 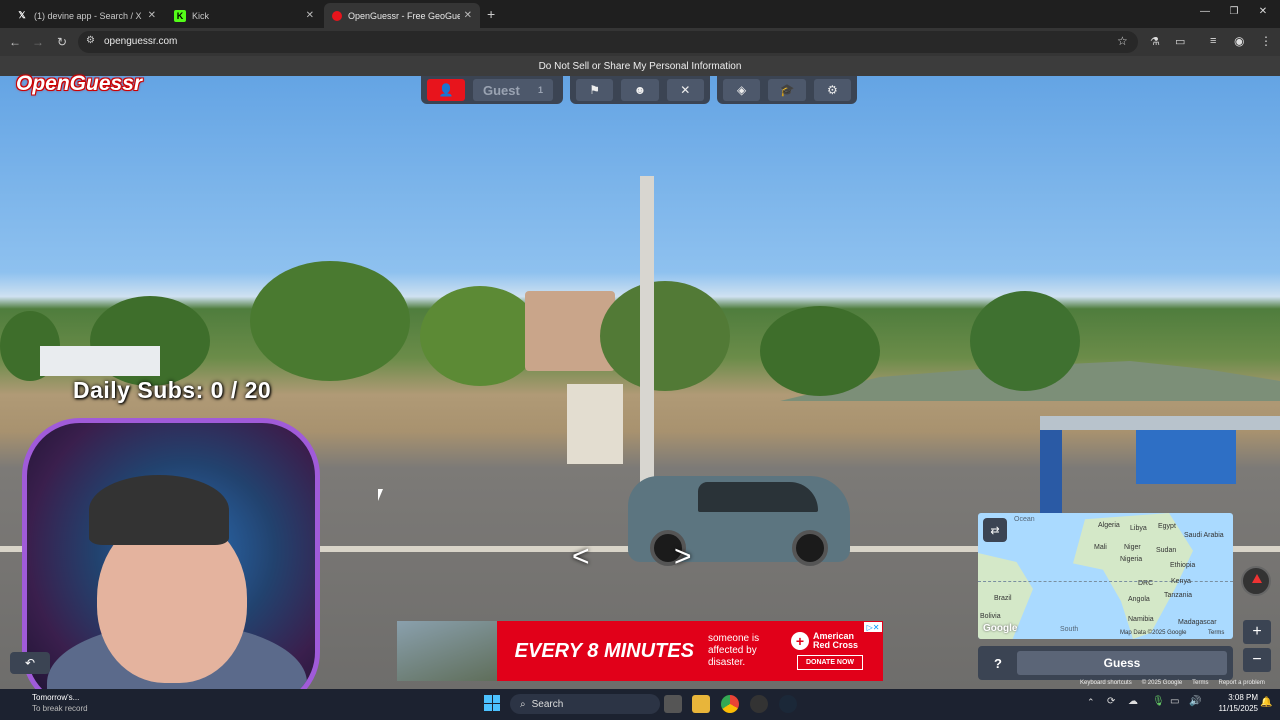 I want to click on map-label: Angola, so click(x=1139, y=599).